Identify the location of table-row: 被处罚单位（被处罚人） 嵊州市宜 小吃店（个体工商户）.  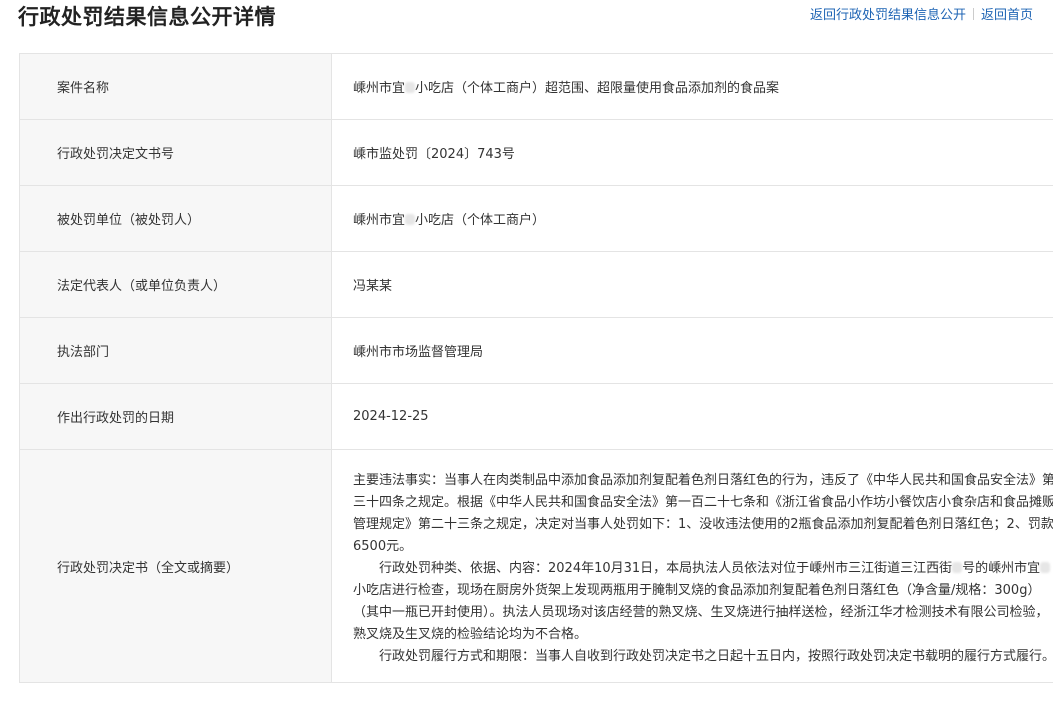
(536, 218).